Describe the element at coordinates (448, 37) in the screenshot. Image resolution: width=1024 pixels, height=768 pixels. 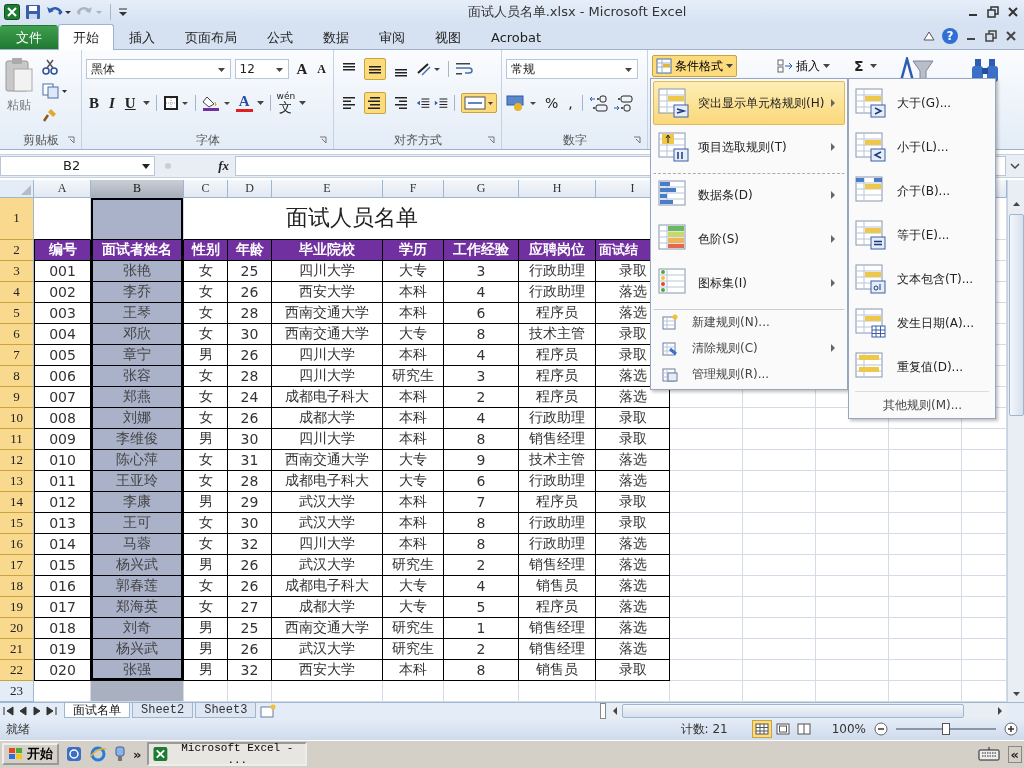
I see `ribbon-tab: 视图` at that location.